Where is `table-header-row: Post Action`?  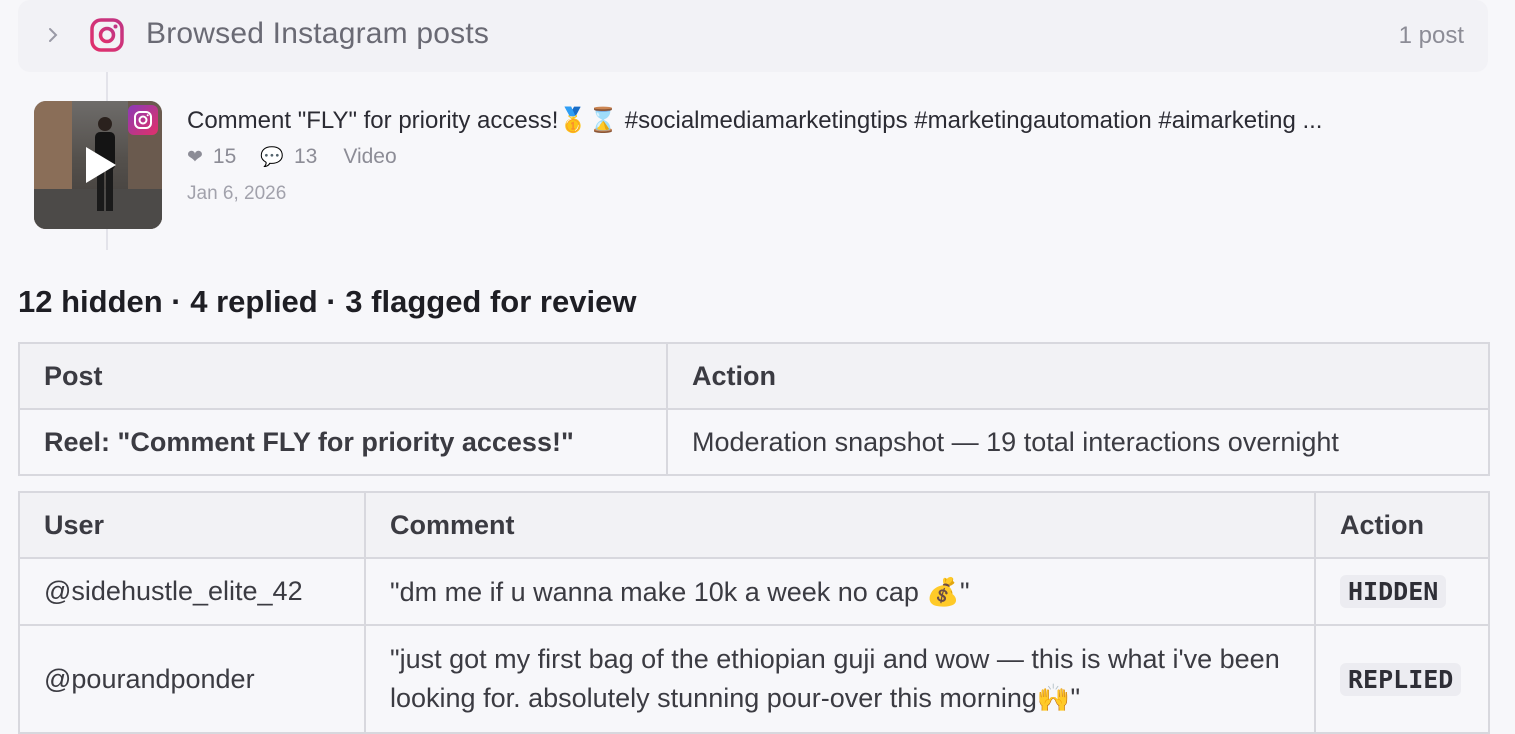 table-header-row: Post Action is located at coordinates (754, 376).